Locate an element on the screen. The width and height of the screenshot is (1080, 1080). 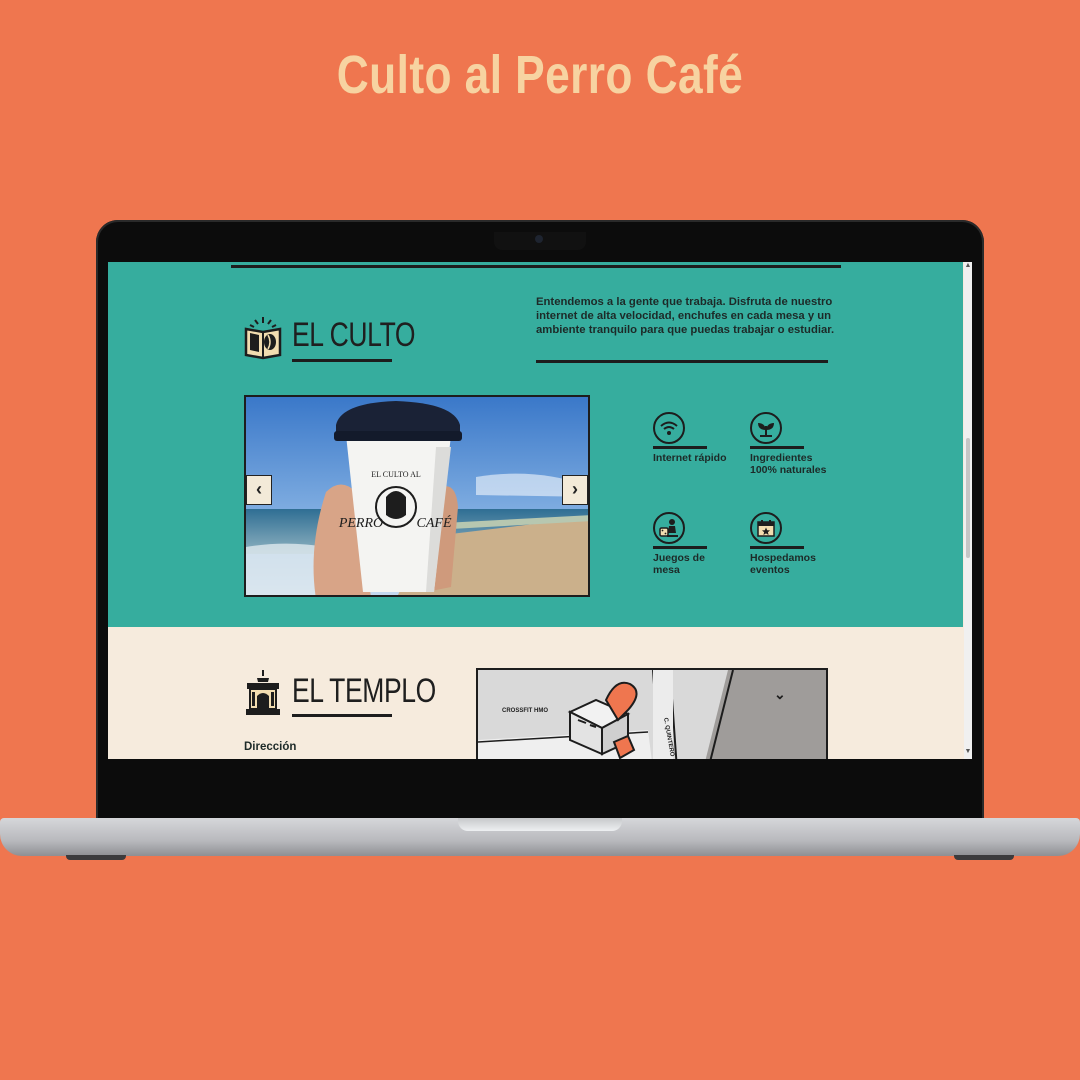
map-illustration: CROSSFIT HMO C. QUINTERO is located at coordinates (652, 714).